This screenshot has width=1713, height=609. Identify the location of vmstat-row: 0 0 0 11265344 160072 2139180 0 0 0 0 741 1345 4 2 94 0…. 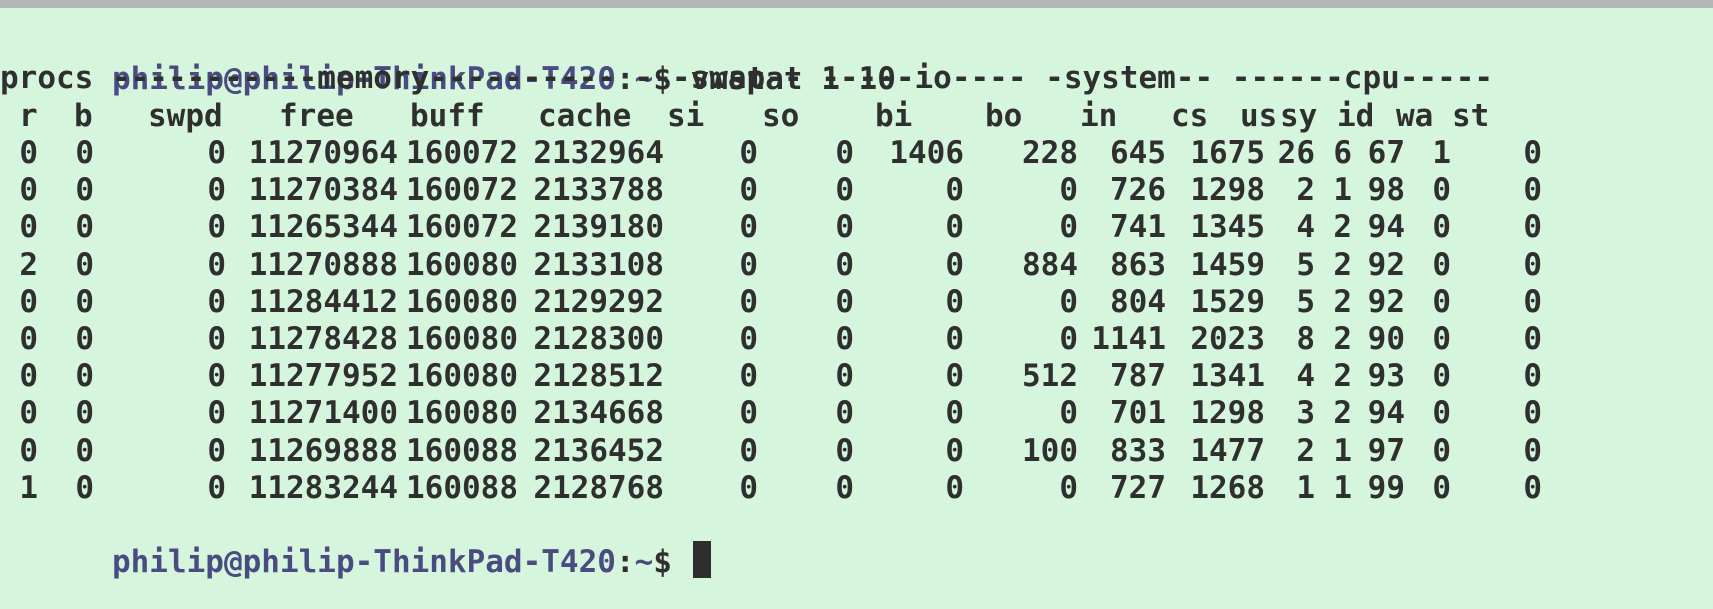
(856, 227).